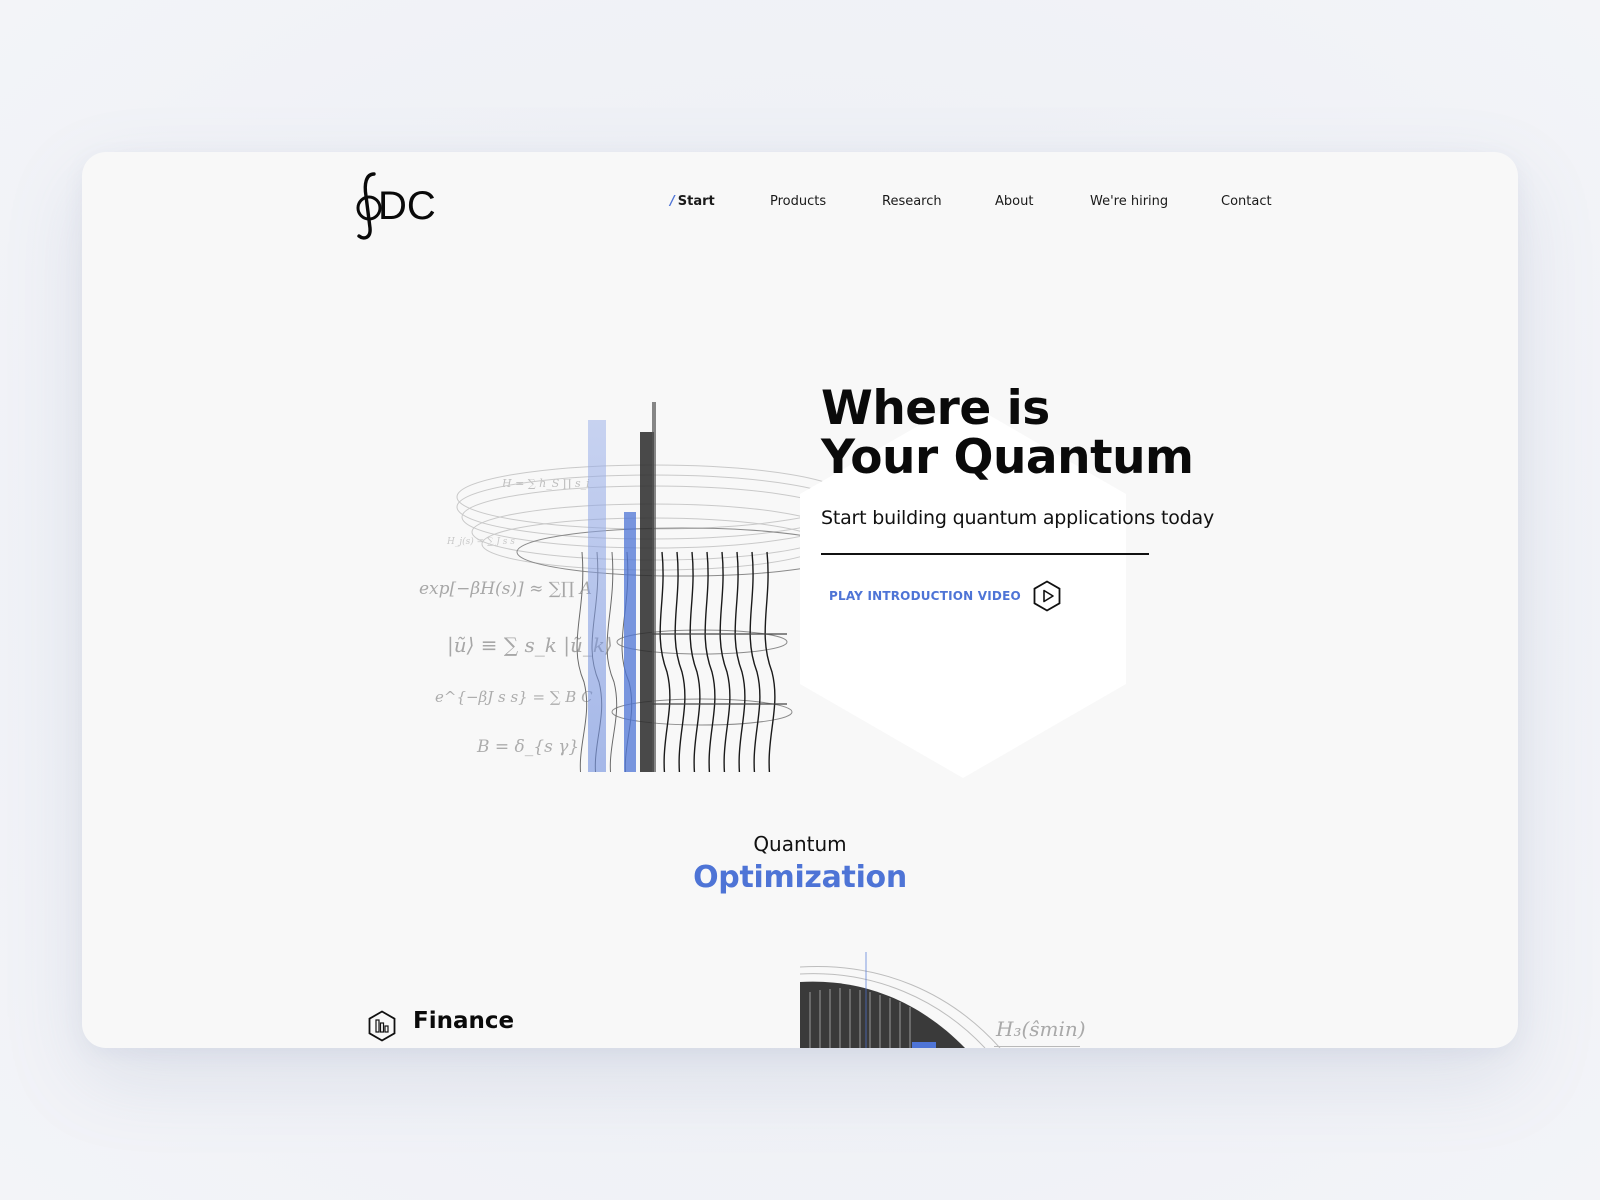  Describe the element at coordinates (1014, 201) in the screenshot. I see `nav-item-about: About` at that location.